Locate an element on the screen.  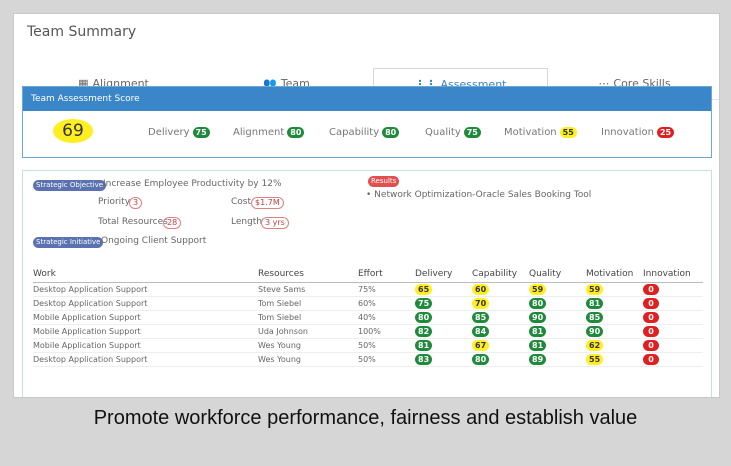
metric-label: Alignment is located at coordinates (259, 132).